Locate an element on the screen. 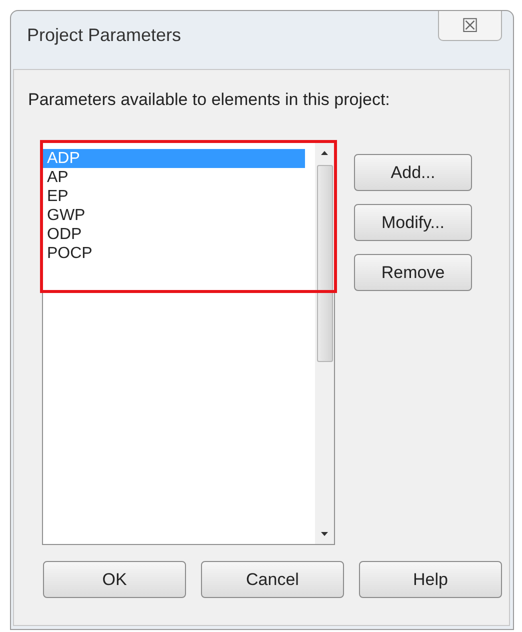  help-button: Help is located at coordinates (430, 579).